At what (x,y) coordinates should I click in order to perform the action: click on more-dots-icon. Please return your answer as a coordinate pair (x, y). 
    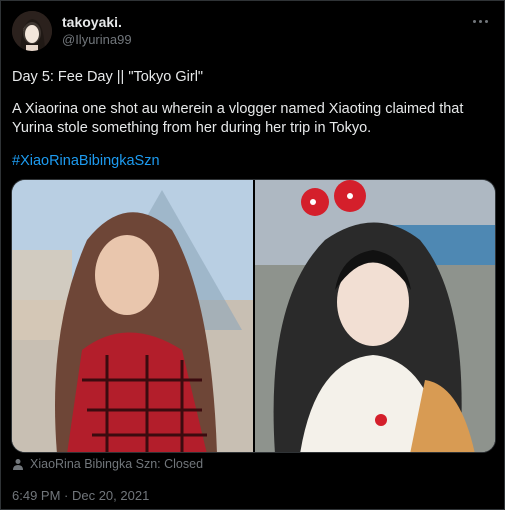
    Looking at the image, I should click on (480, 21).